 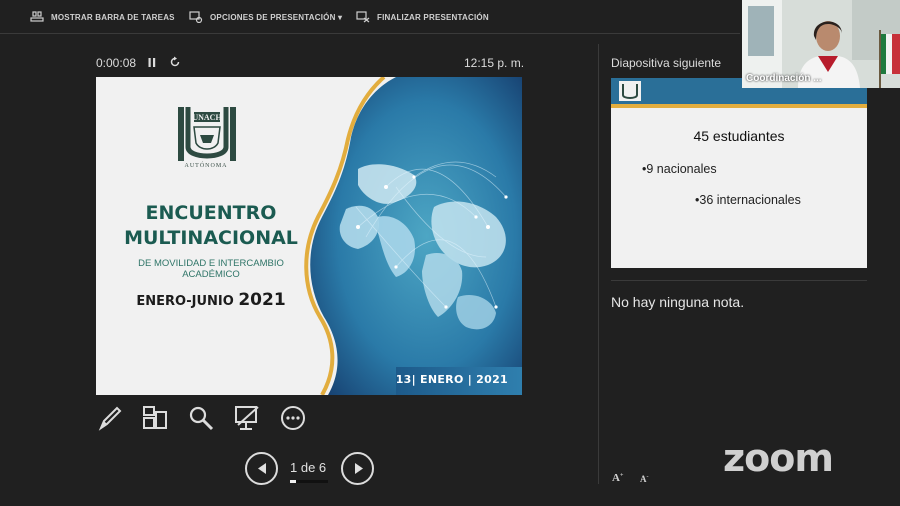 I want to click on show-taskbar-label: MOSTRAR BARRA DE TAREAS, so click(x=113, y=17).